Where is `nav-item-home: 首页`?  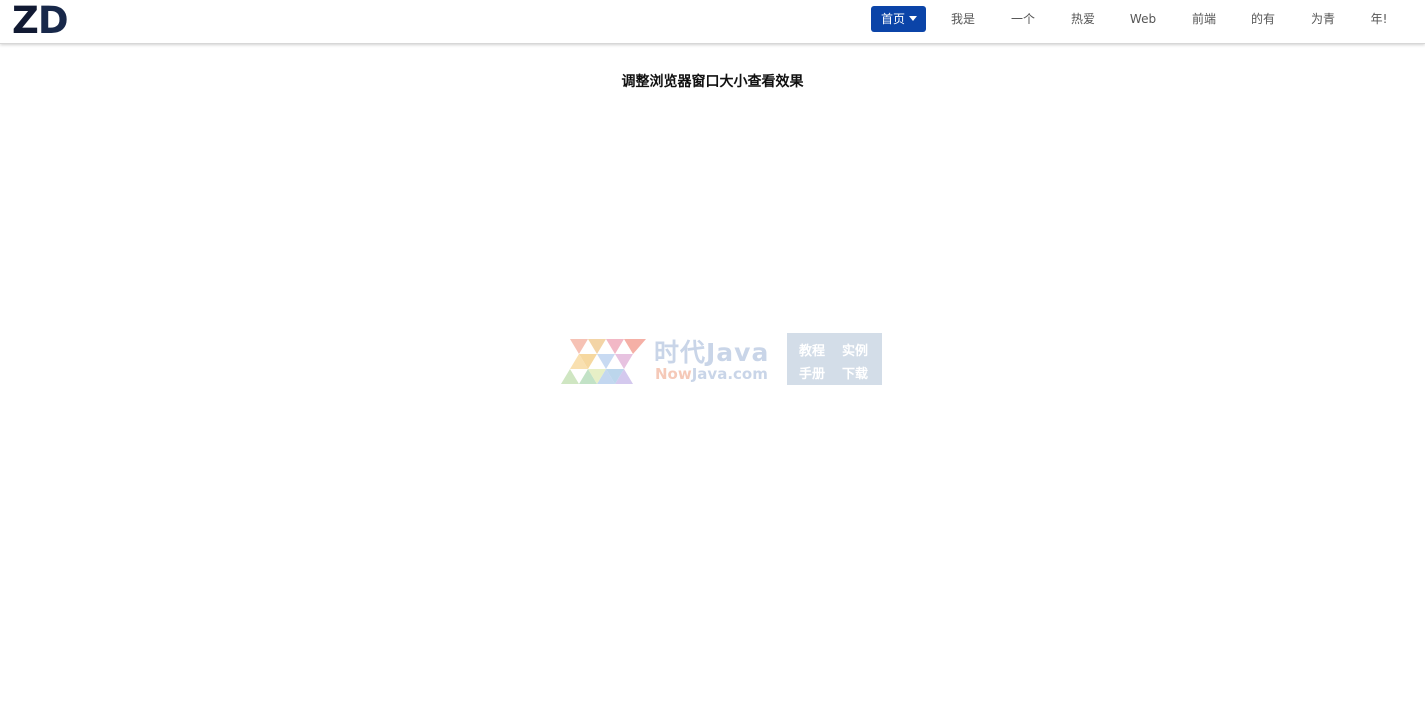
nav-item-home: 首页 is located at coordinates (898, 19).